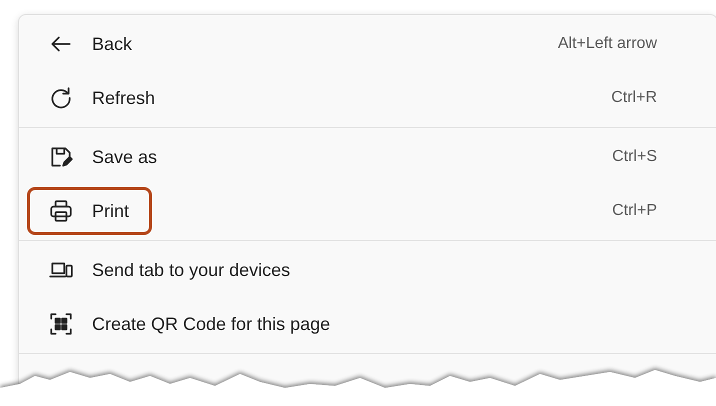 The height and width of the screenshot is (406, 716). What do you see at coordinates (607, 44) in the screenshot?
I see `shortcut-text: Alt+Left arrow` at bounding box center [607, 44].